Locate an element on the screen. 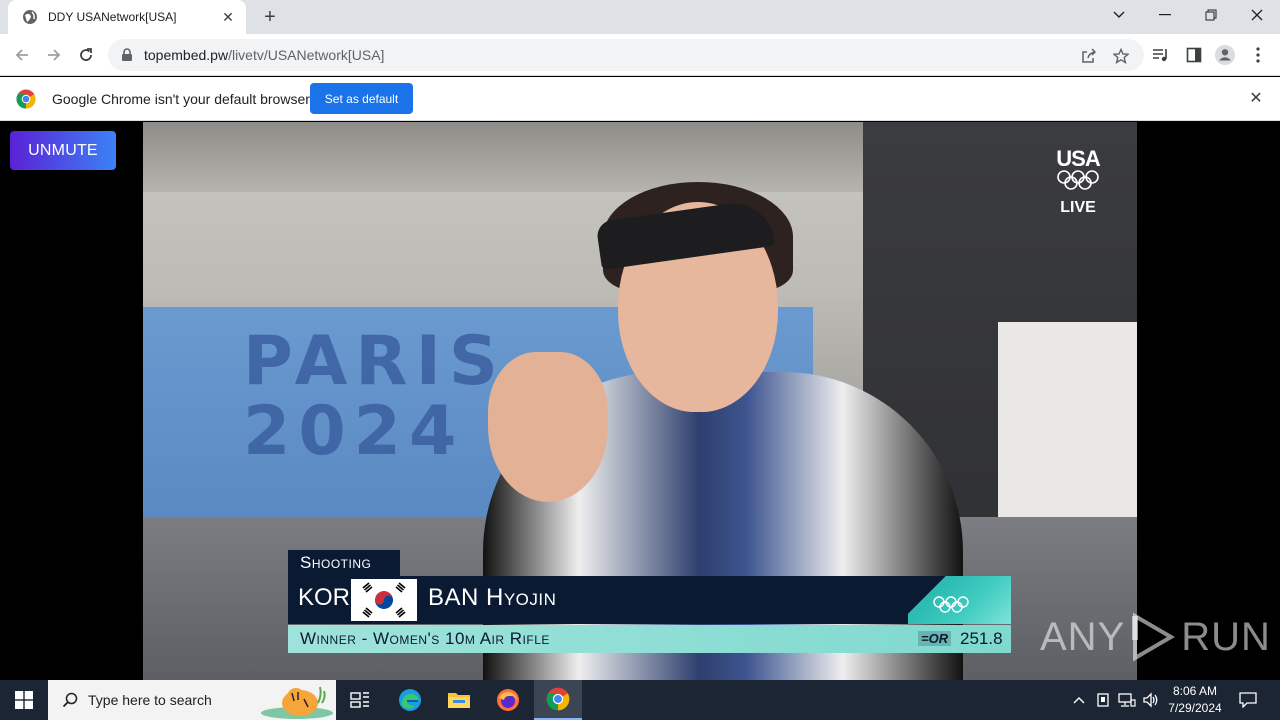  tab-search-icon is located at coordinates (1119, 15).